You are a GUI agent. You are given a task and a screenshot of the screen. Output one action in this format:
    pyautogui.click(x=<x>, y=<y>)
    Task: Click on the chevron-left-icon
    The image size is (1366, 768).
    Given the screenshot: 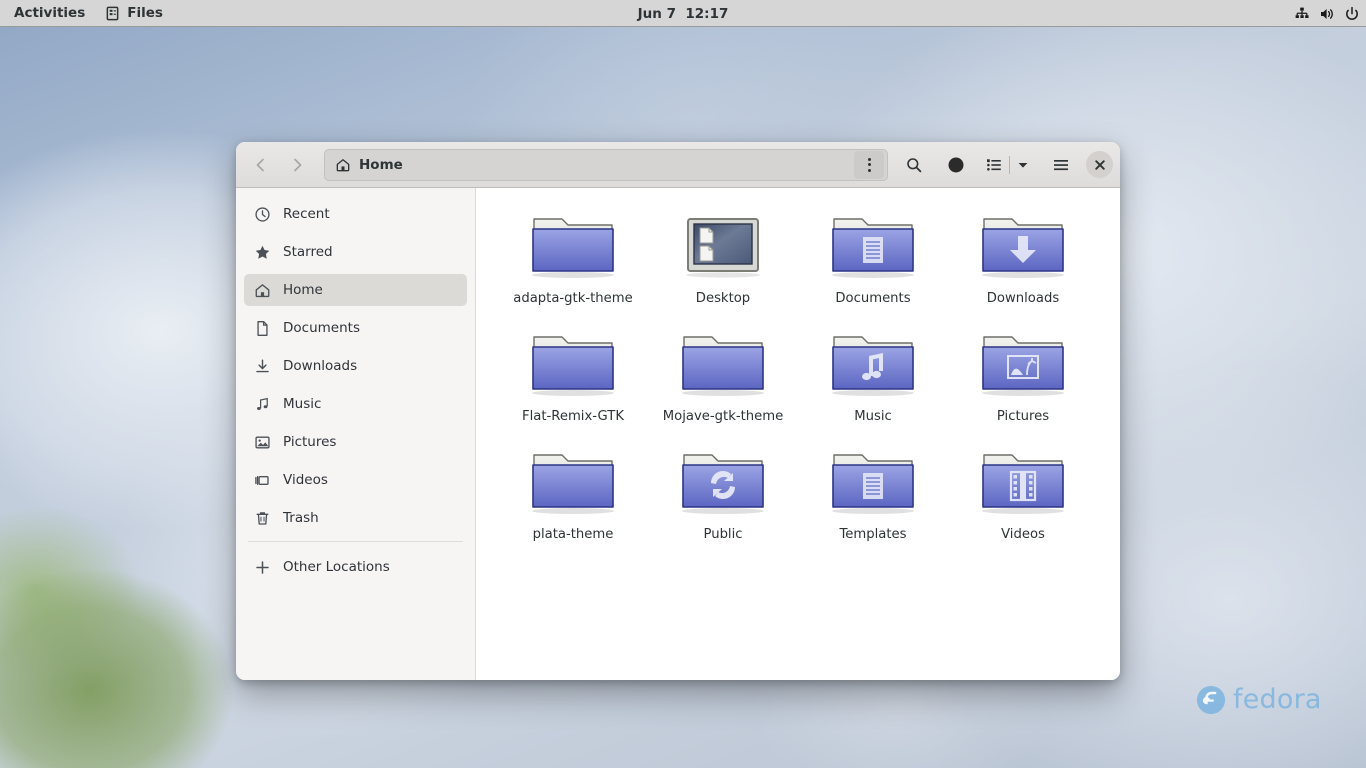 What is the action you would take?
    pyautogui.click(x=261, y=165)
    